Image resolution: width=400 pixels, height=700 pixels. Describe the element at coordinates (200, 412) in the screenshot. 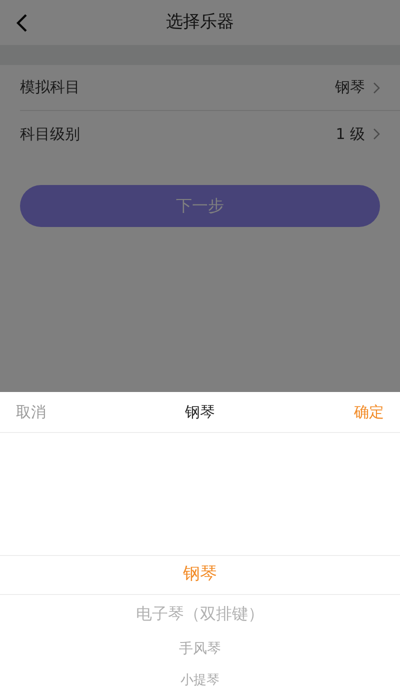

I see `picker-title: 钢琴` at that location.